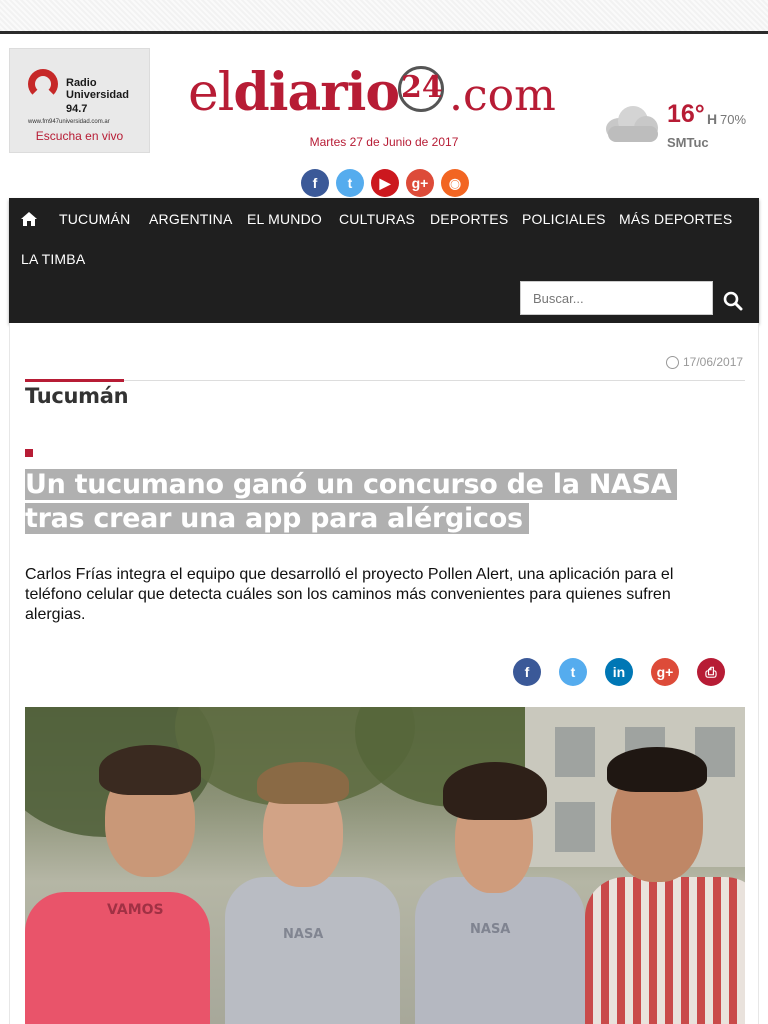  I want to click on facebook-icon: f, so click(315, 183).